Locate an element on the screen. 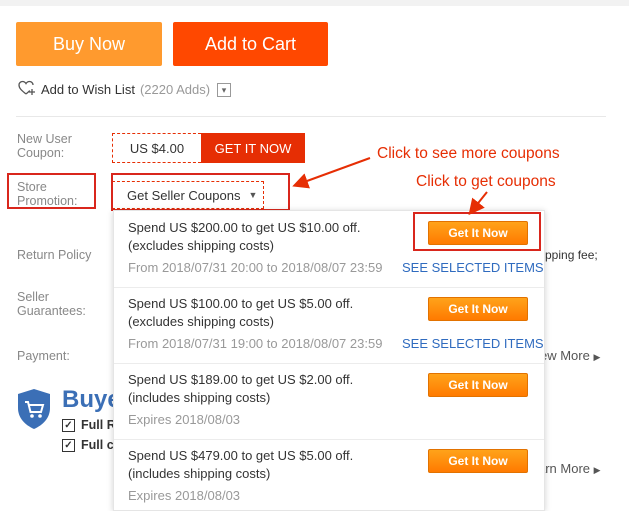  arrow-to-get-button is located at coordinates (478, 203).